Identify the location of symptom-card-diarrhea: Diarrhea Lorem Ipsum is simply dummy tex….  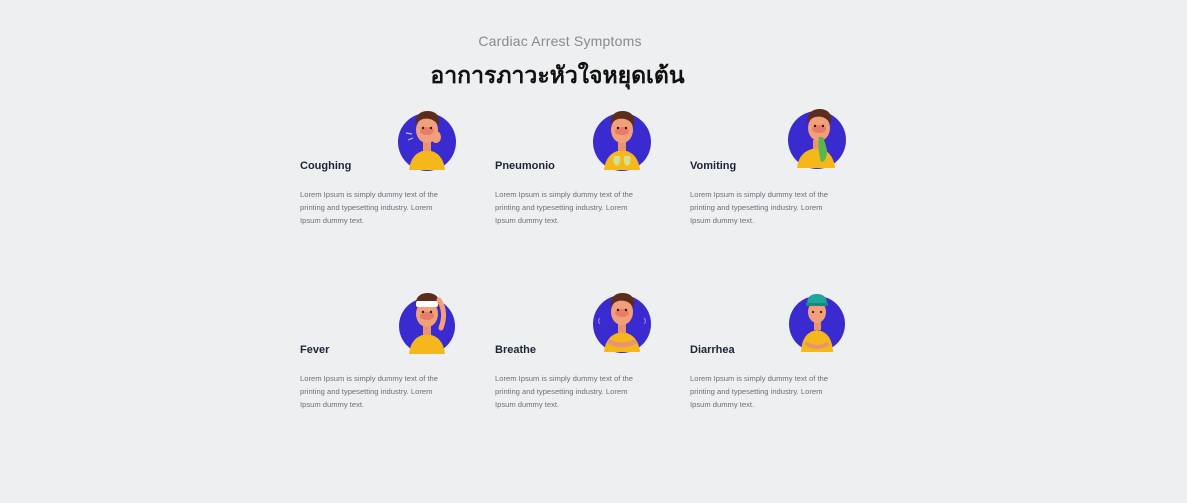
(775, 353).